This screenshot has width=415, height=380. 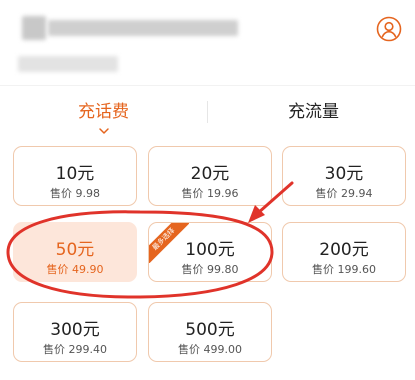 I want to click on product-amount: 200元, so click(x=344, y=250).